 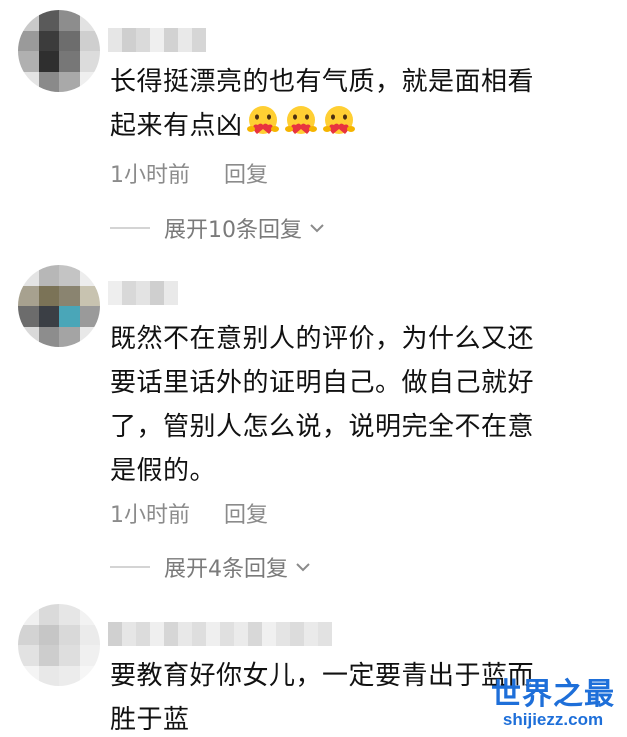 What do you see at coordinates (322, 82) in the screenshot?
I see `comment-text-line: 长得挺漂亮的也有气质，就是面相看` at bounding box center [322, 82].